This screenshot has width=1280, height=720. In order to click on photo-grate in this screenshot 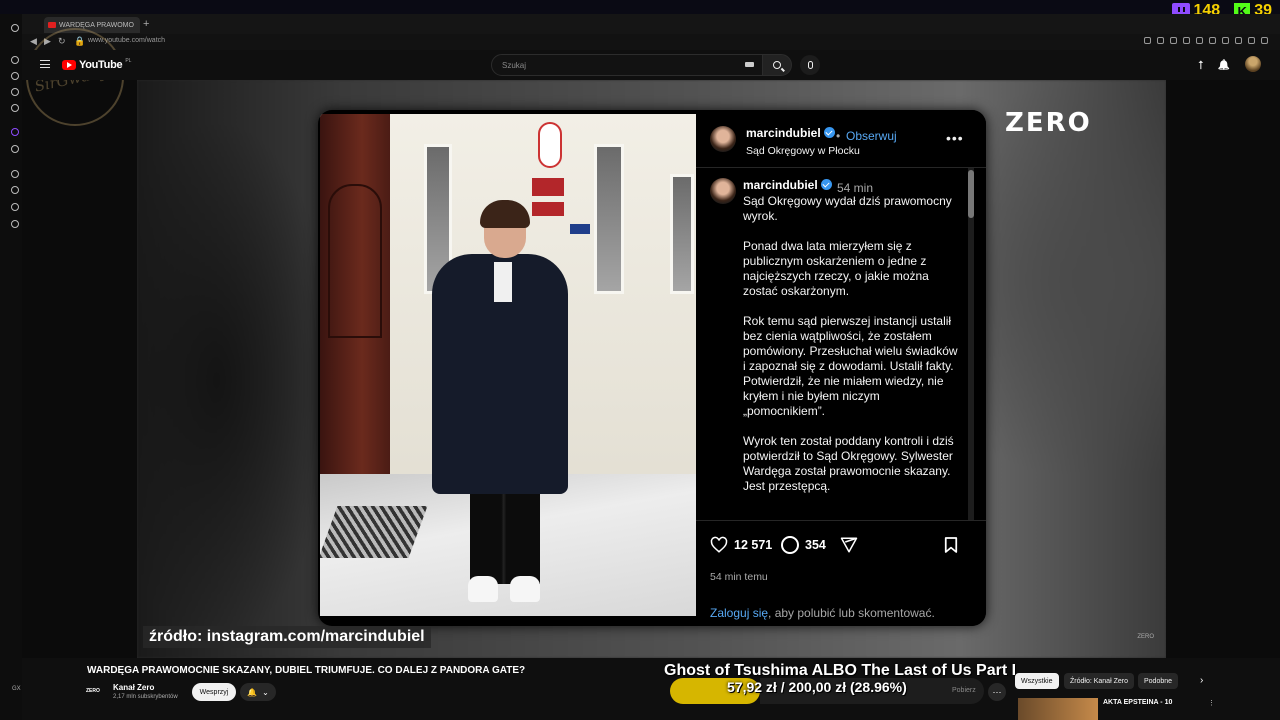, I will do `click(374, 532)`.